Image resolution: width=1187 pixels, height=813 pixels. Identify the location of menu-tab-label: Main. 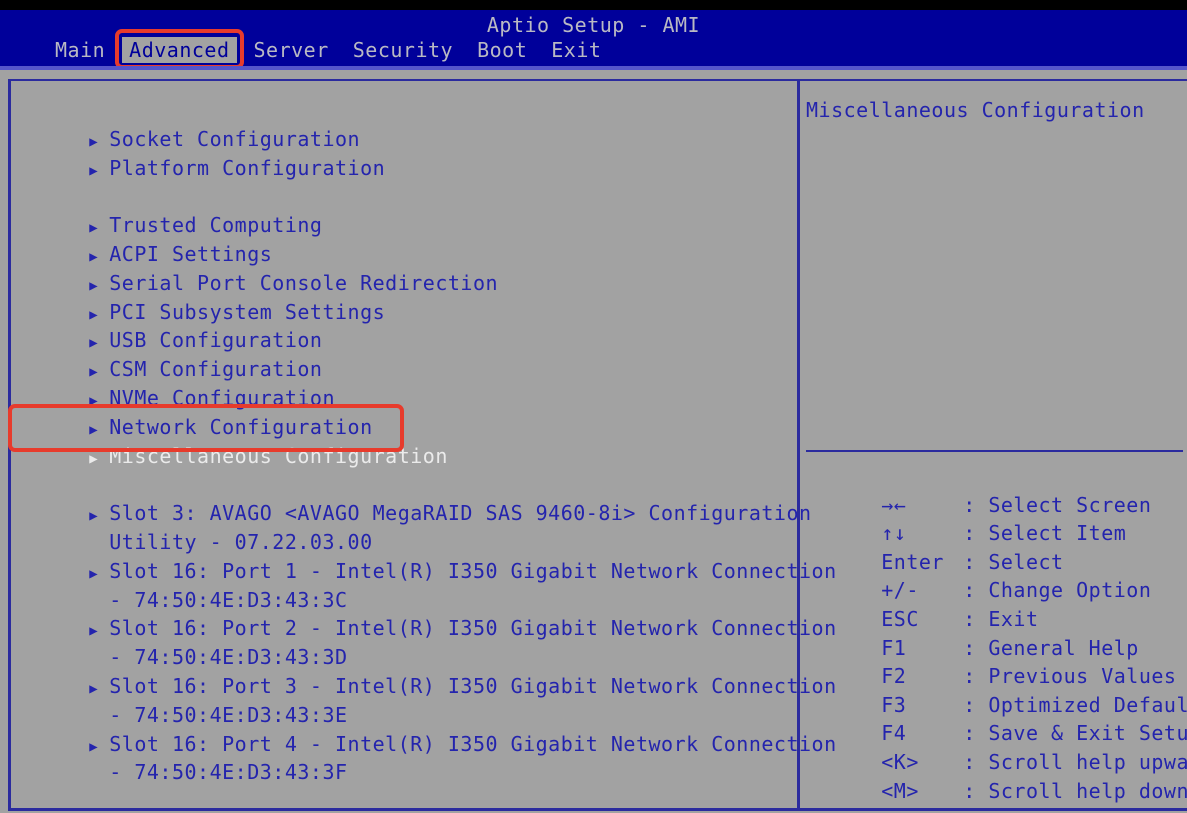
(80, 50).